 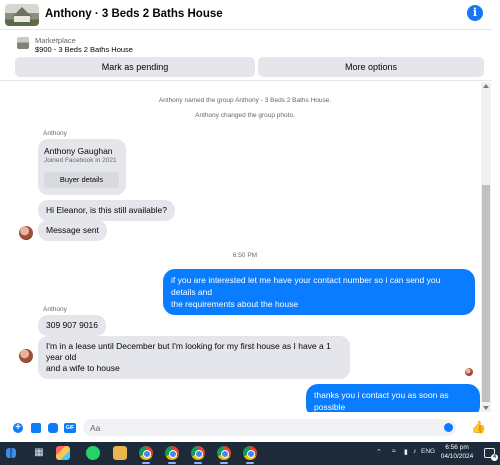 I want to click on mark-as-pending-button: Mark as pending, so click(x=135, y=67).